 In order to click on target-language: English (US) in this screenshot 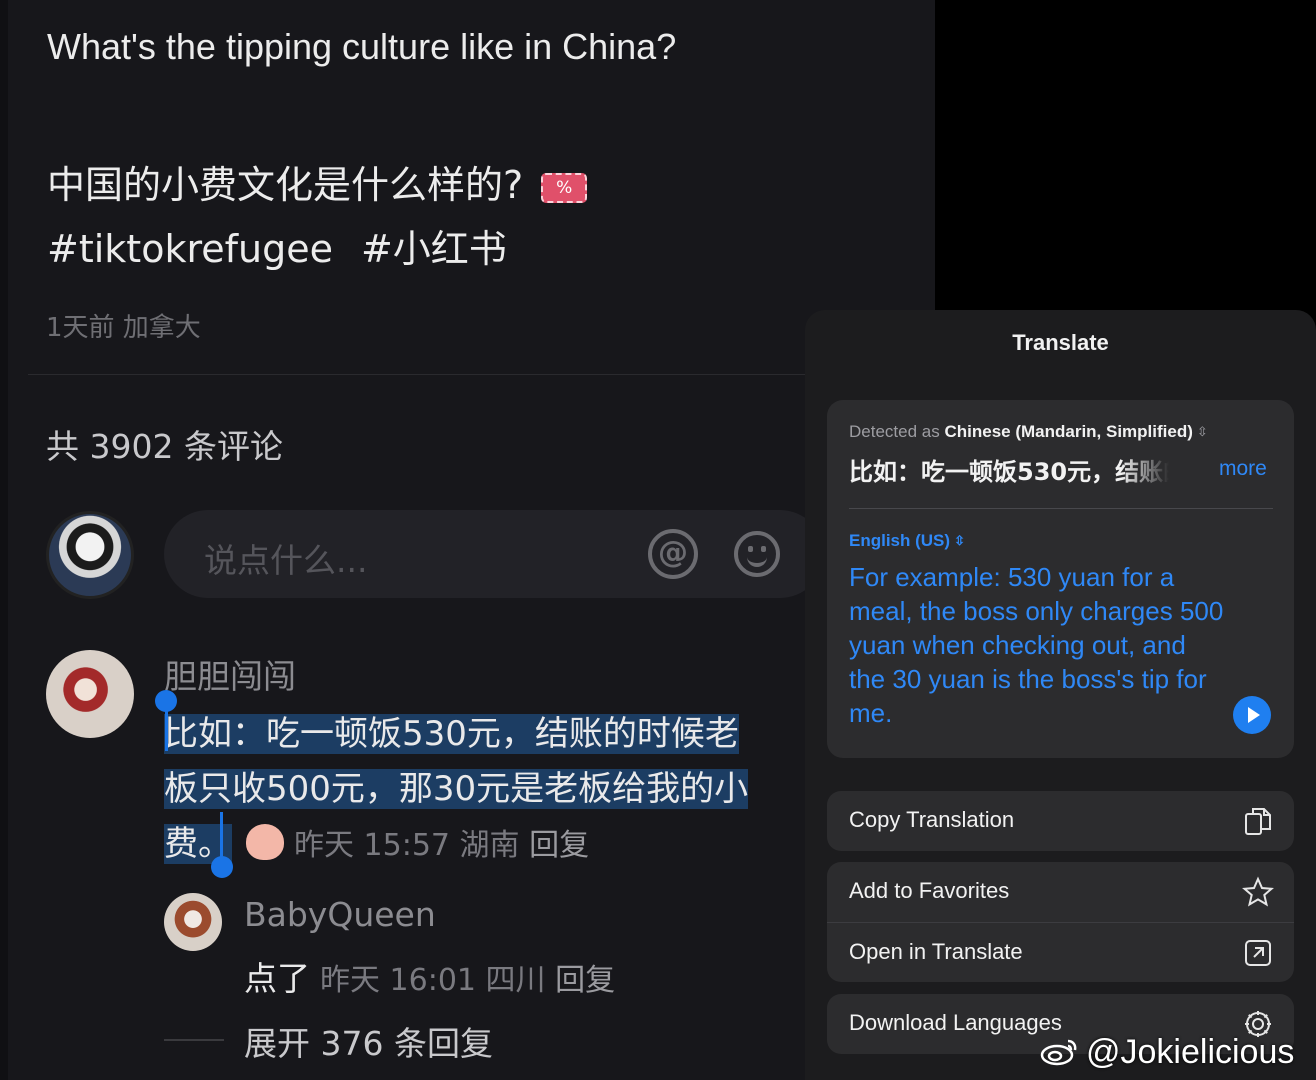, I will do `click(900, 540)`.